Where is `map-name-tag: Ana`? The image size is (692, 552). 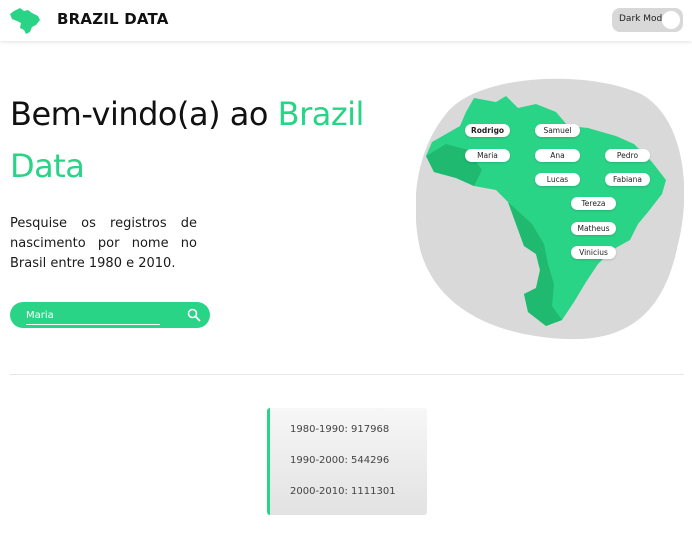 map-name-tag: Ana is located at coordinates (557, 155).